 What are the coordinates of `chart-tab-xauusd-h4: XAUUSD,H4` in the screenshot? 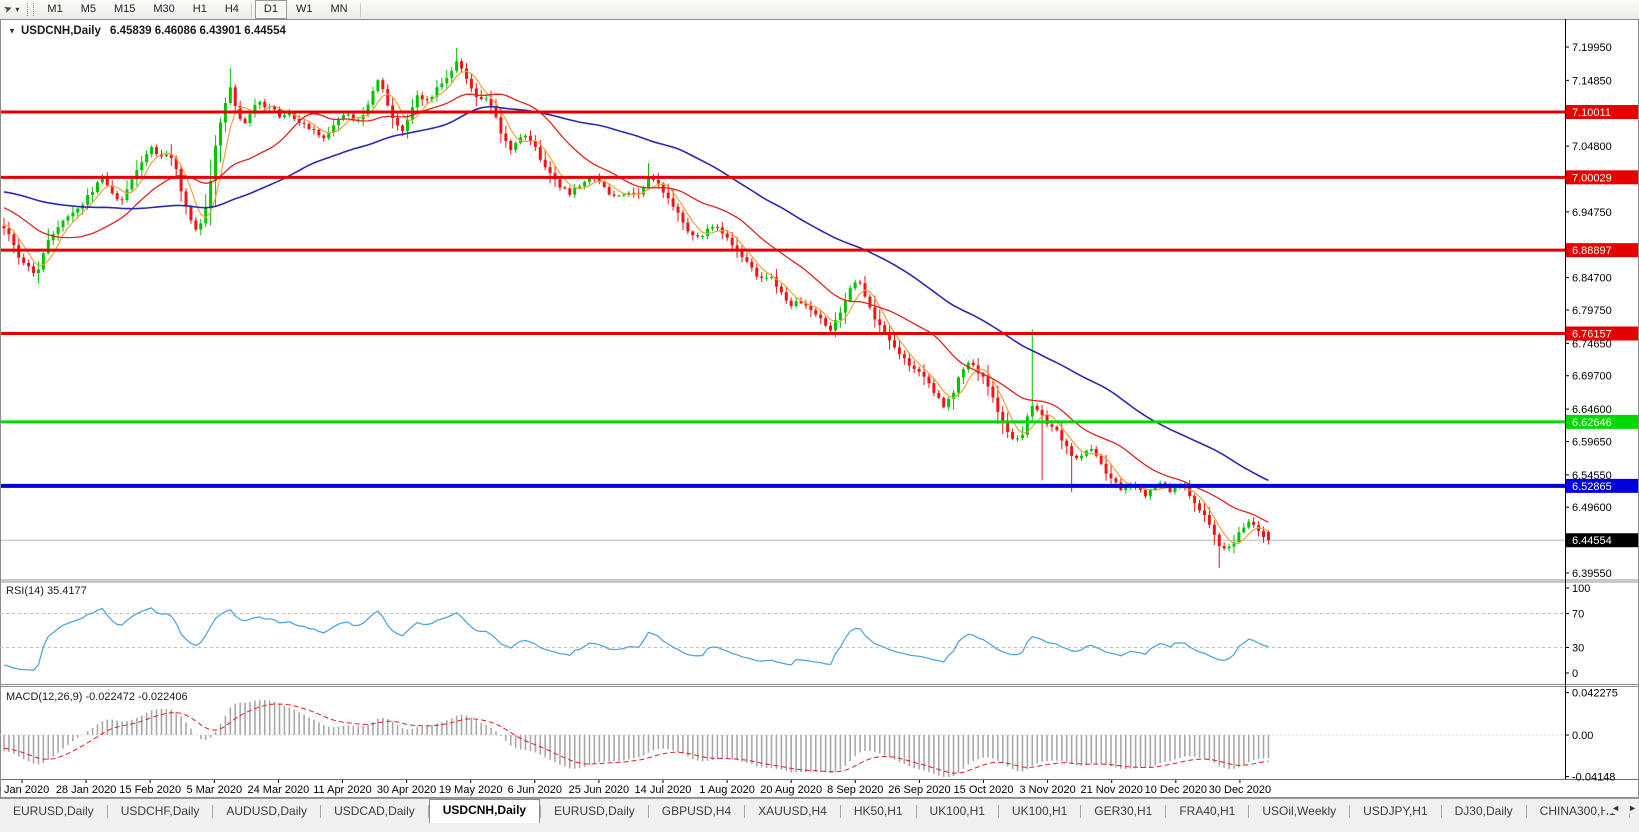 It's located at (792, 811).